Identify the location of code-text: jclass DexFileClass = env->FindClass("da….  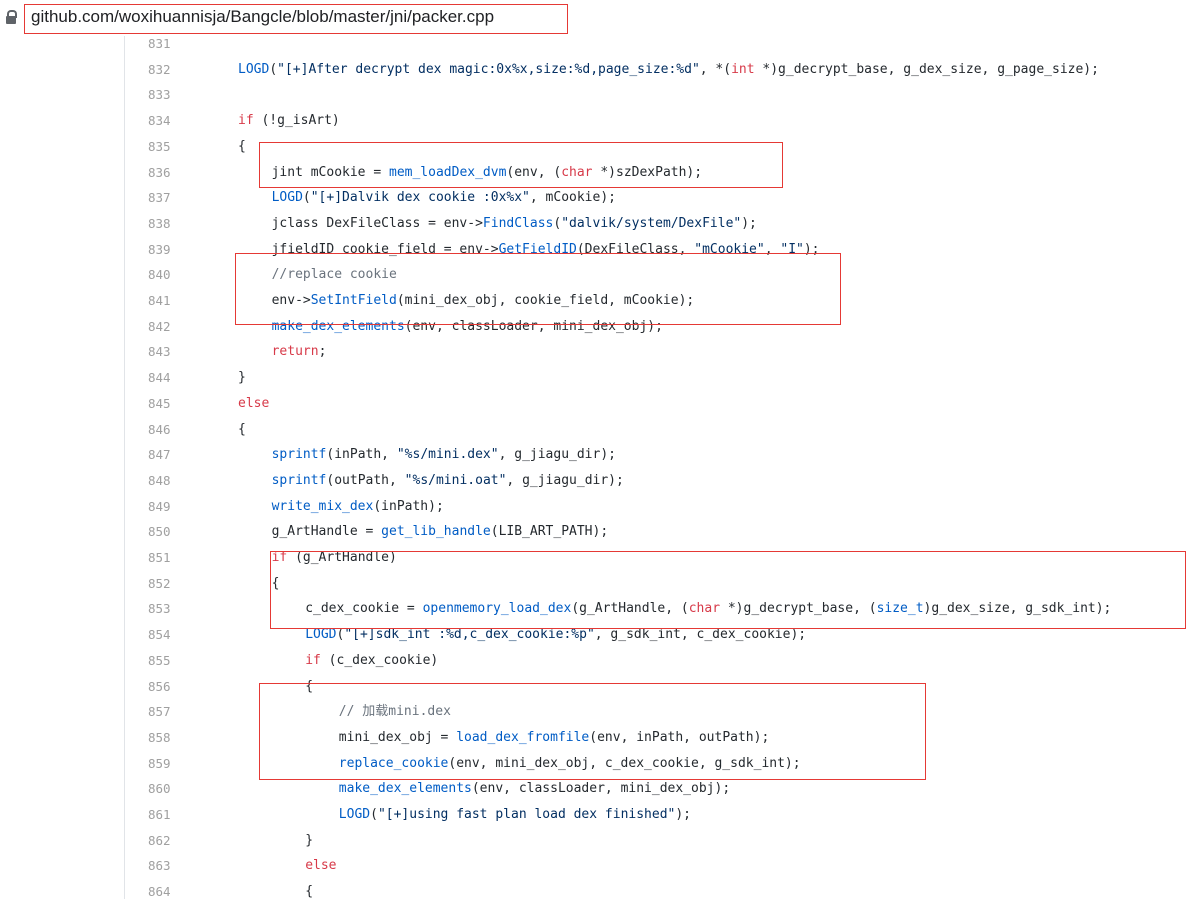
(514, 224).